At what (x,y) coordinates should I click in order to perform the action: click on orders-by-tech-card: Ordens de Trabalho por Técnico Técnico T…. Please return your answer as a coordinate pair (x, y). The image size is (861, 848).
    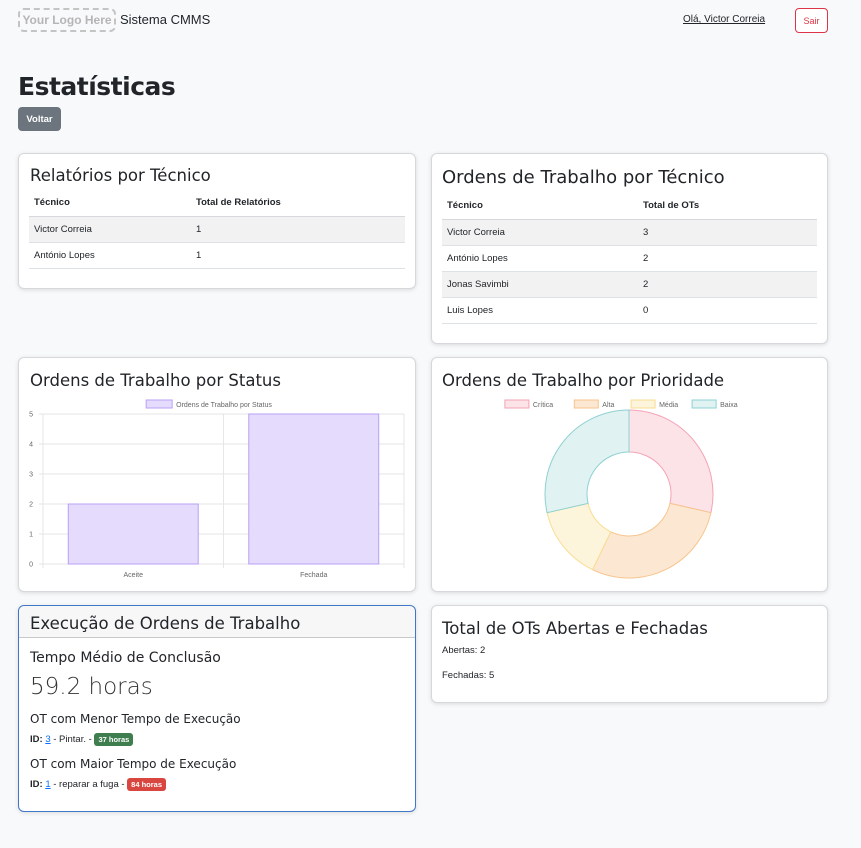
    Looking at the image, I should click on (629, 248).